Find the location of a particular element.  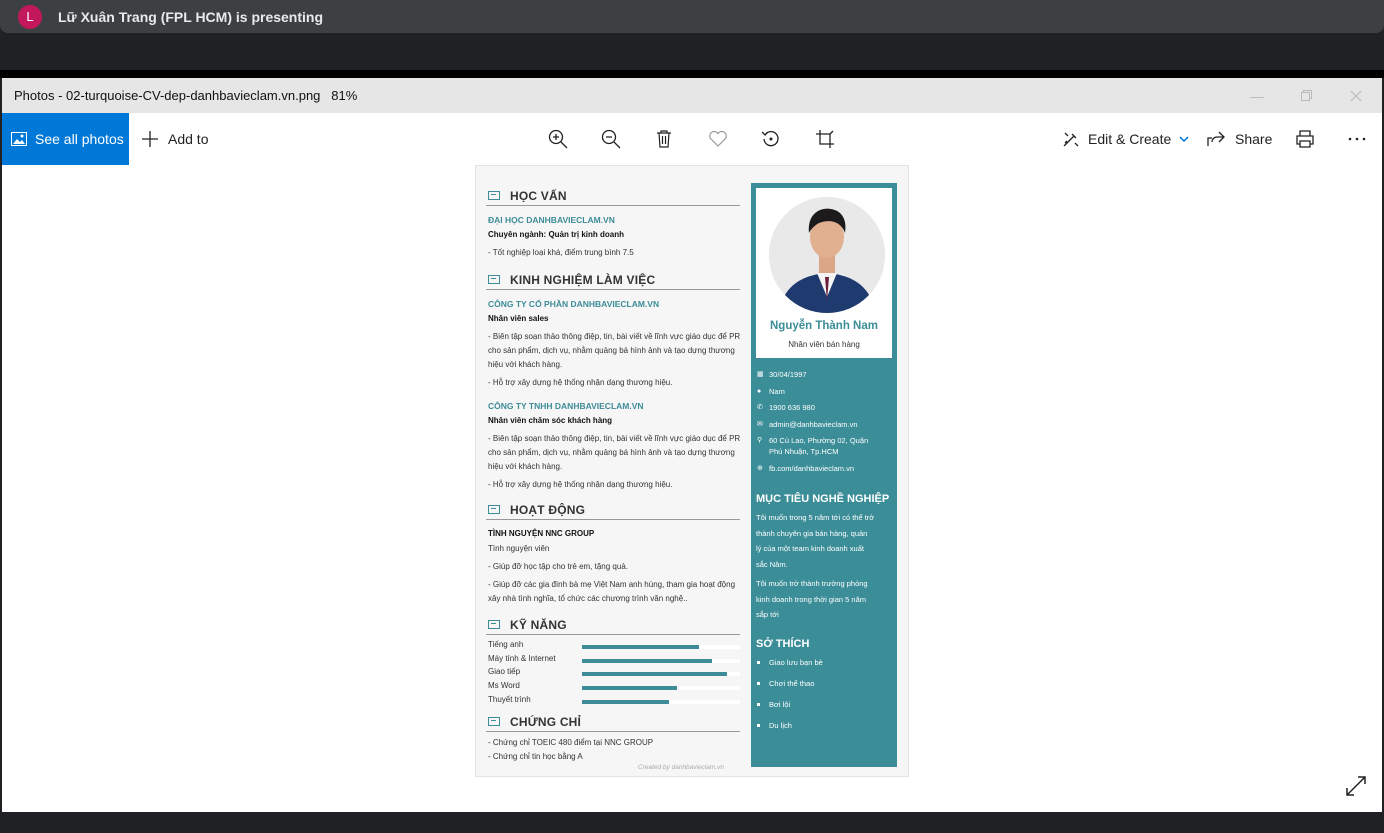

rotate-button is located at coordinates (771, 139).